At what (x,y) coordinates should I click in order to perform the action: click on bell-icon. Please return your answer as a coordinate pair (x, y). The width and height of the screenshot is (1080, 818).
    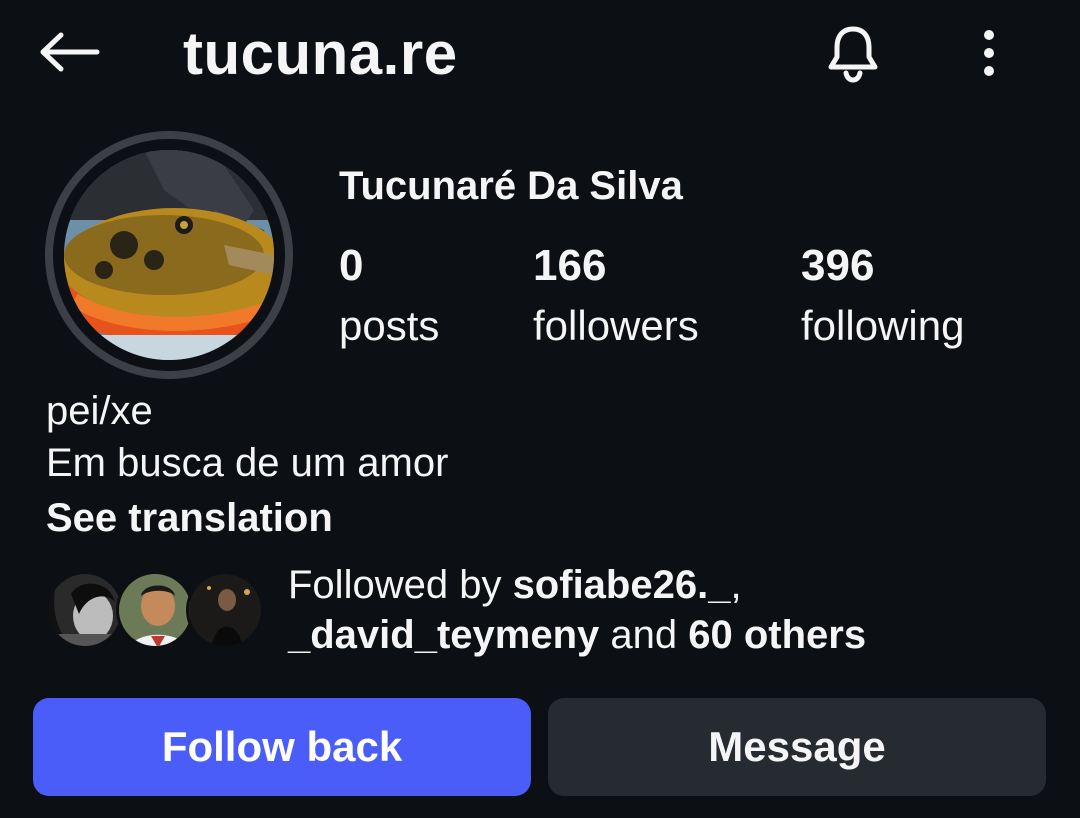
    Looking at the image, I should click on (853, 54).